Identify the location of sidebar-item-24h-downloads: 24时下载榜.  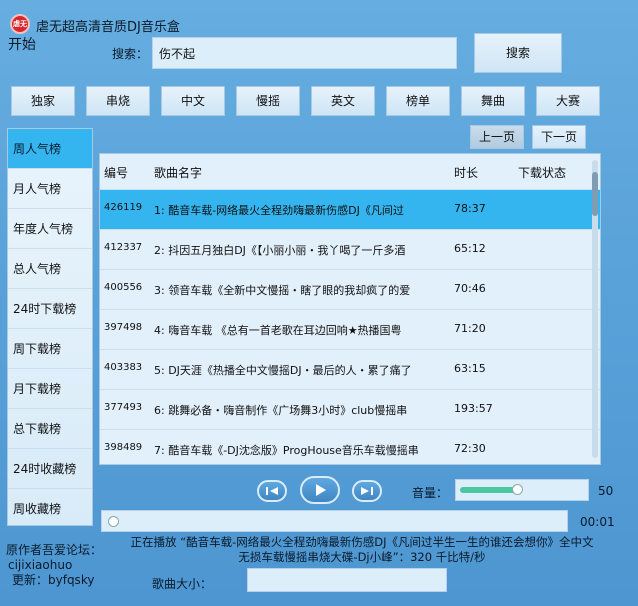
(50, 309).